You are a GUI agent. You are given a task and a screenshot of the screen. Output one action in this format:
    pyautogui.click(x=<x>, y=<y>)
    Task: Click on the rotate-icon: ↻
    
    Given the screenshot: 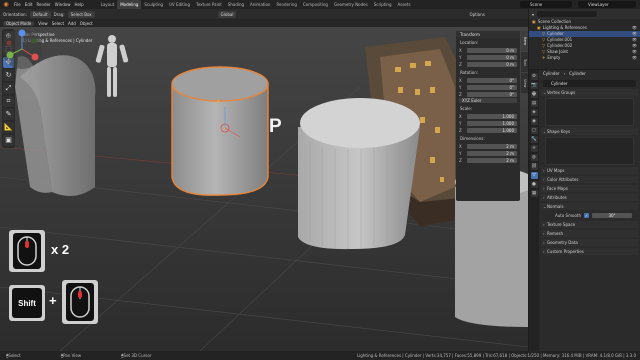 What is the action you would take?
    pyautogui.click(x=8, y=75)
    